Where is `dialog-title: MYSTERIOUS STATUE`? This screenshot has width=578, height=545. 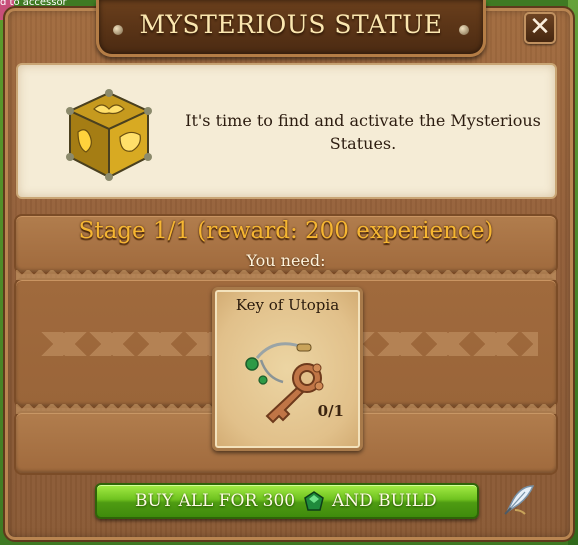
dialog-title: MYSTERIOUS STATUE is located at coordinates (291, 24).